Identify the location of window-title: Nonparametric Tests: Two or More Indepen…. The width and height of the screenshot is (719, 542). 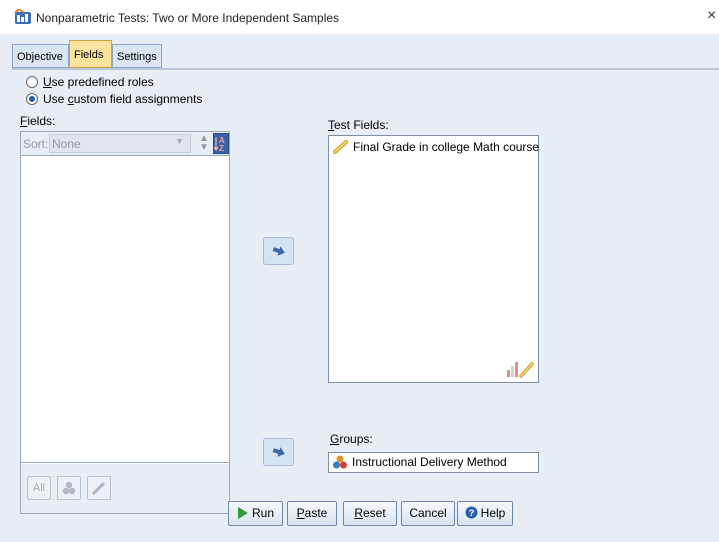
(188, 18).